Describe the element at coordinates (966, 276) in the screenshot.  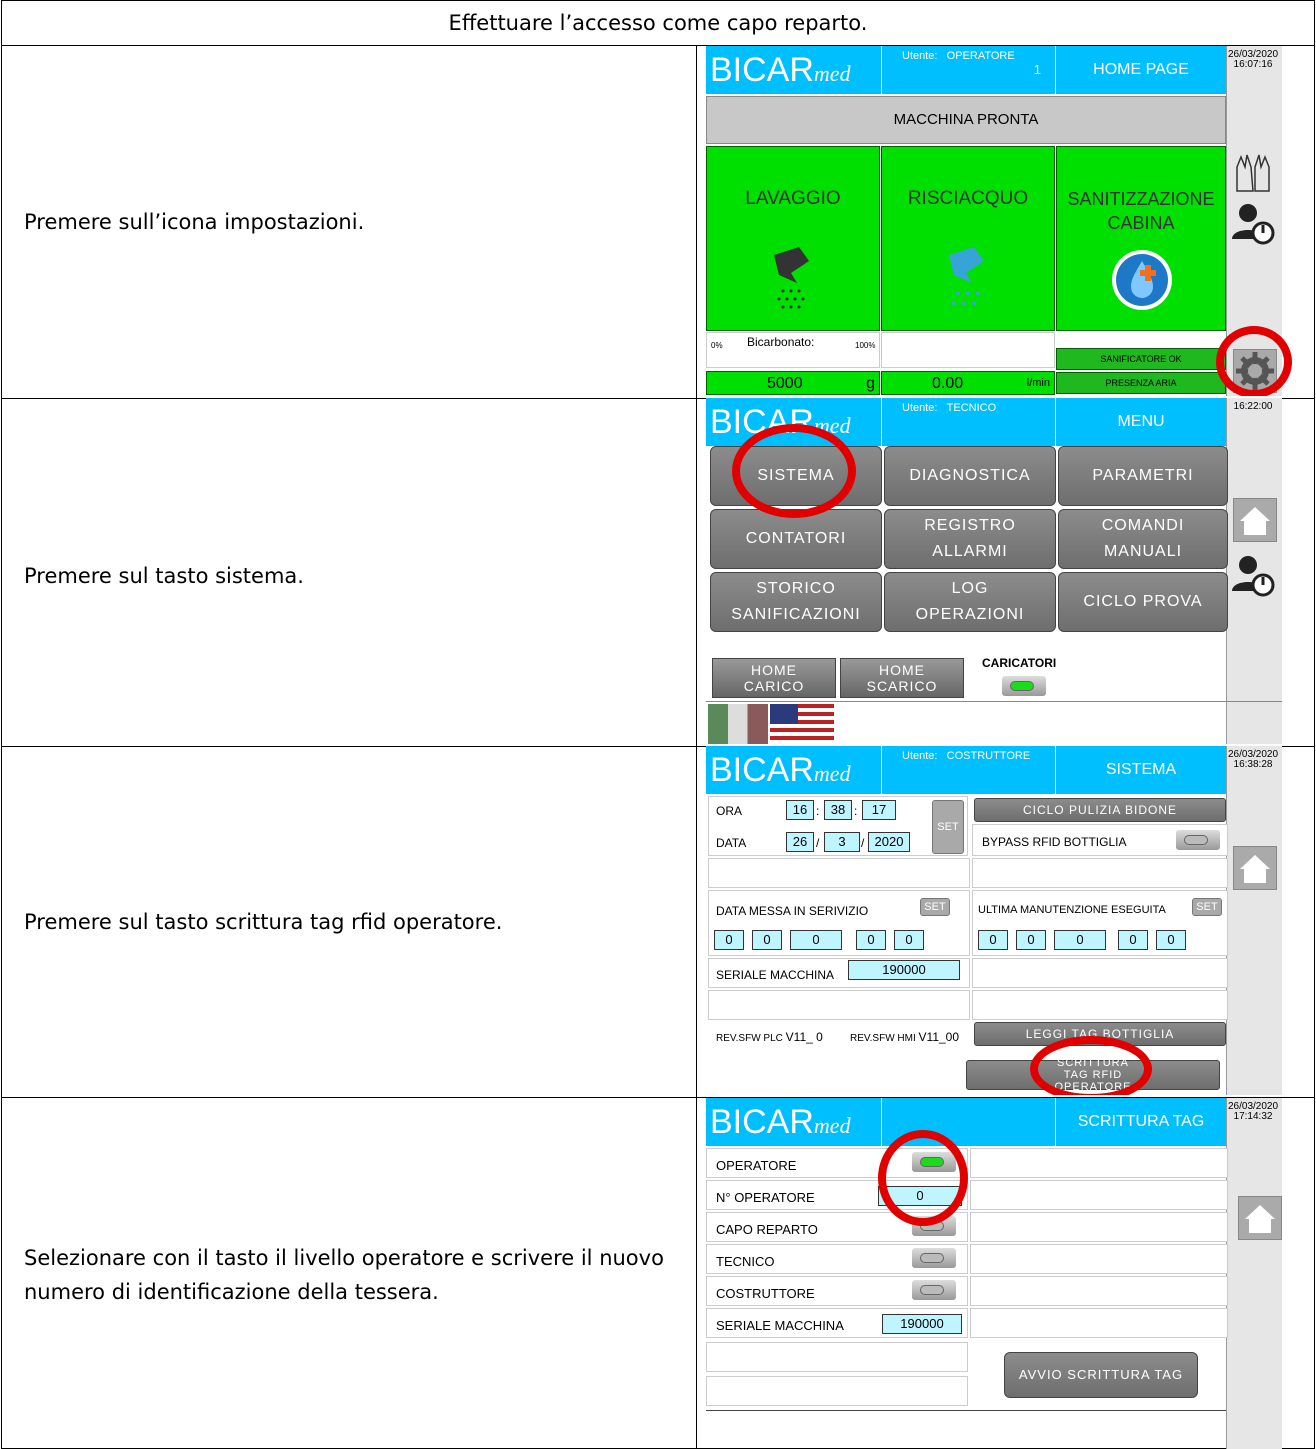
I see `rinse-icon` at that location.